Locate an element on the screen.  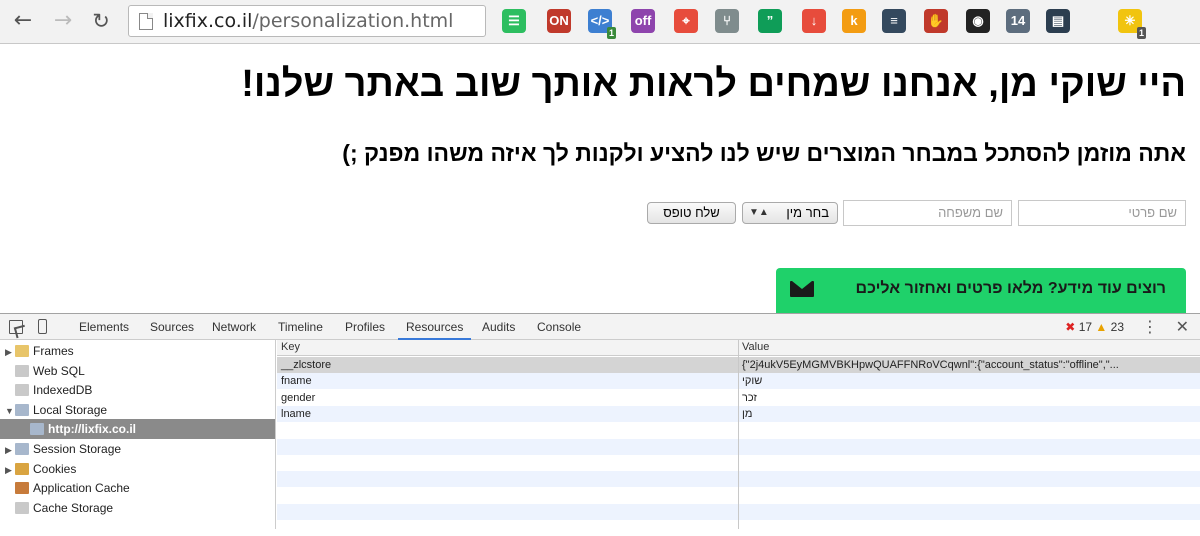
sidebar-item-label: Local Storage is located at coordinates (70, 409).